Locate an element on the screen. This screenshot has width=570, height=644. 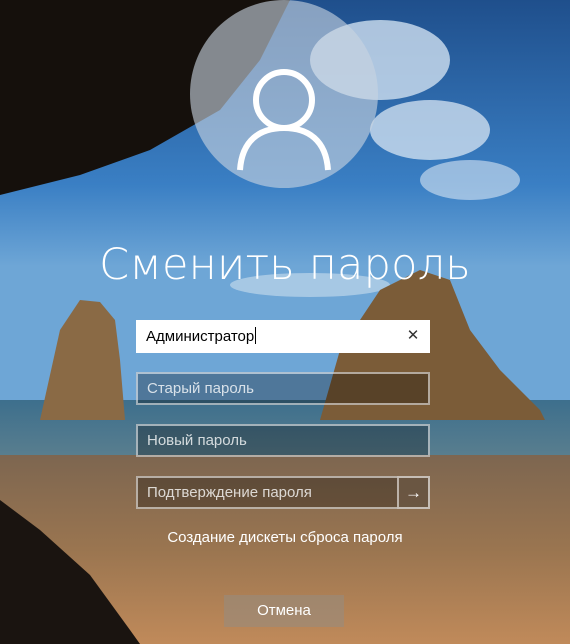
old-password-input: Старый пароль is located at coordinates (283, 388).